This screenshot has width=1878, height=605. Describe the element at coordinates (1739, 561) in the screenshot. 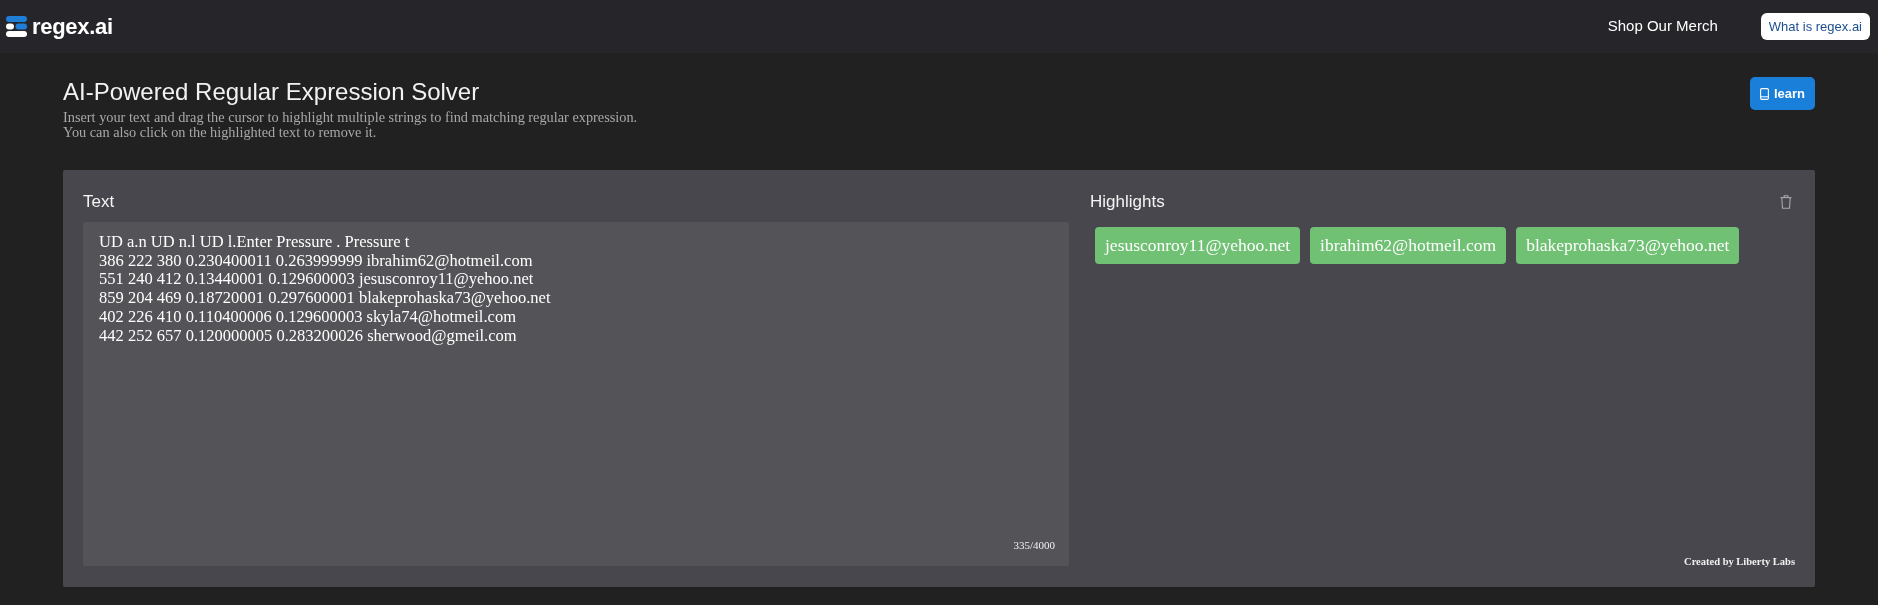

I see `credit-text: Created by Liberty Labs` at that location.